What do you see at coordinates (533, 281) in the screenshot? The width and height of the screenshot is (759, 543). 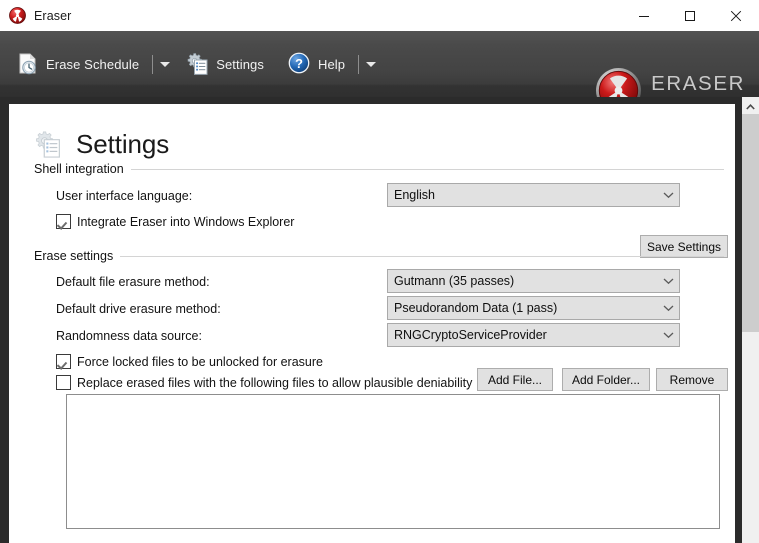 I see `combo-default-file-method: Gutmann (35 passes)` at bounding box center [533, 281].